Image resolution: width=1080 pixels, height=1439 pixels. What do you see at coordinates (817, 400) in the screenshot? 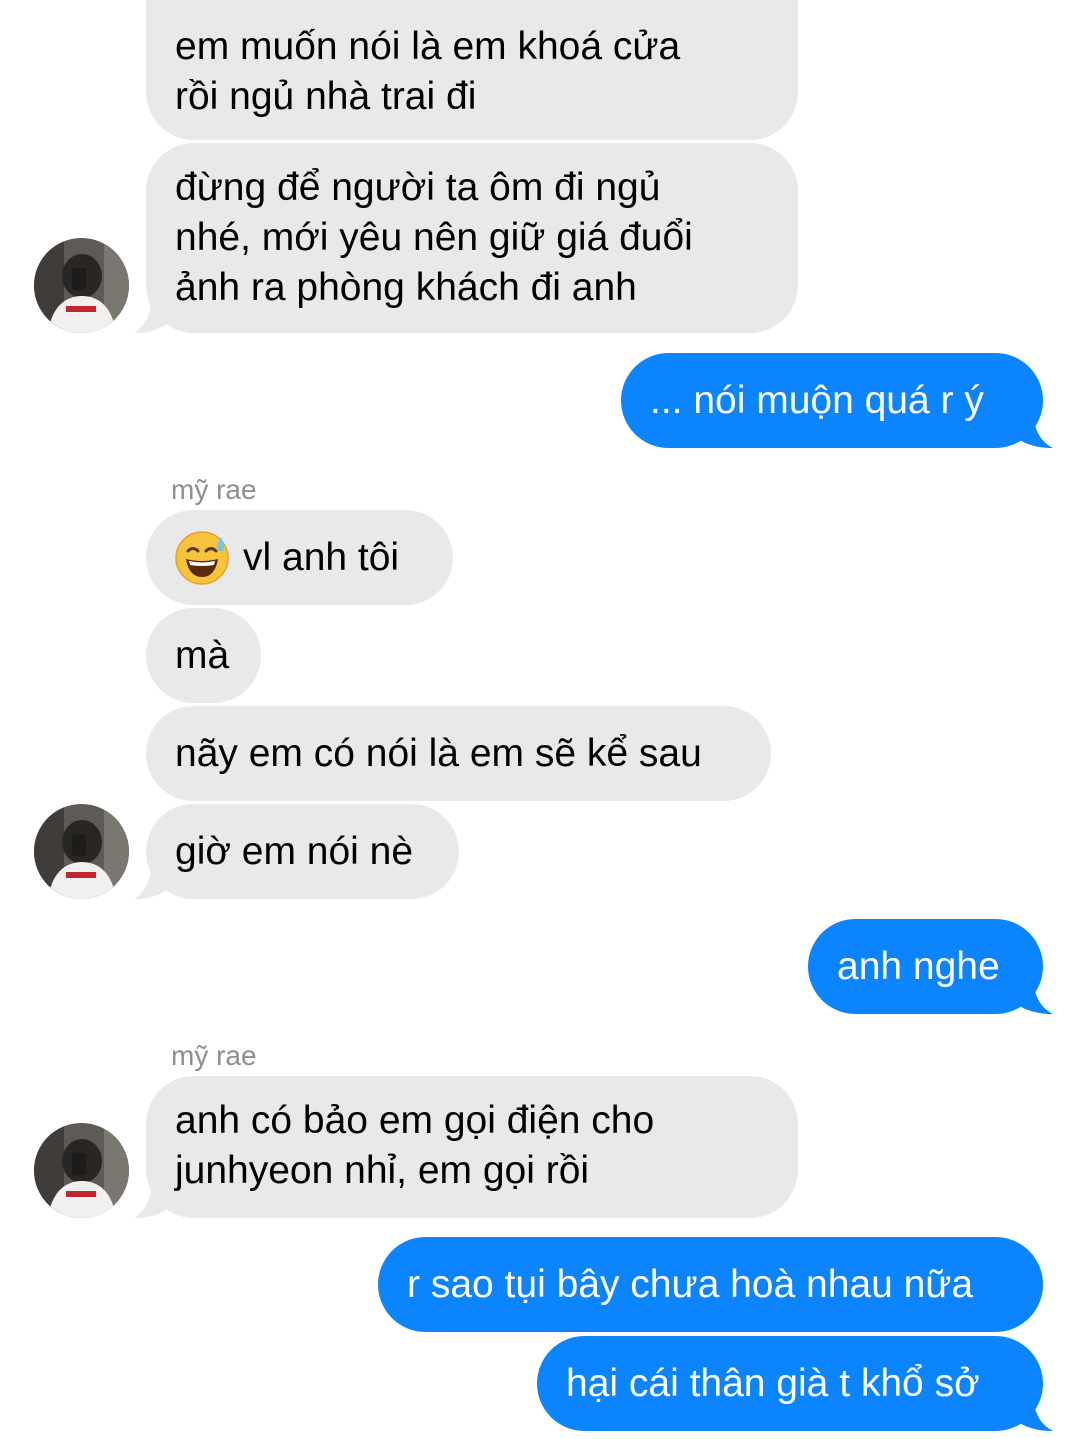
I see `message-text: ... nói muộn quá r ý` at bounding box center [817, 400].